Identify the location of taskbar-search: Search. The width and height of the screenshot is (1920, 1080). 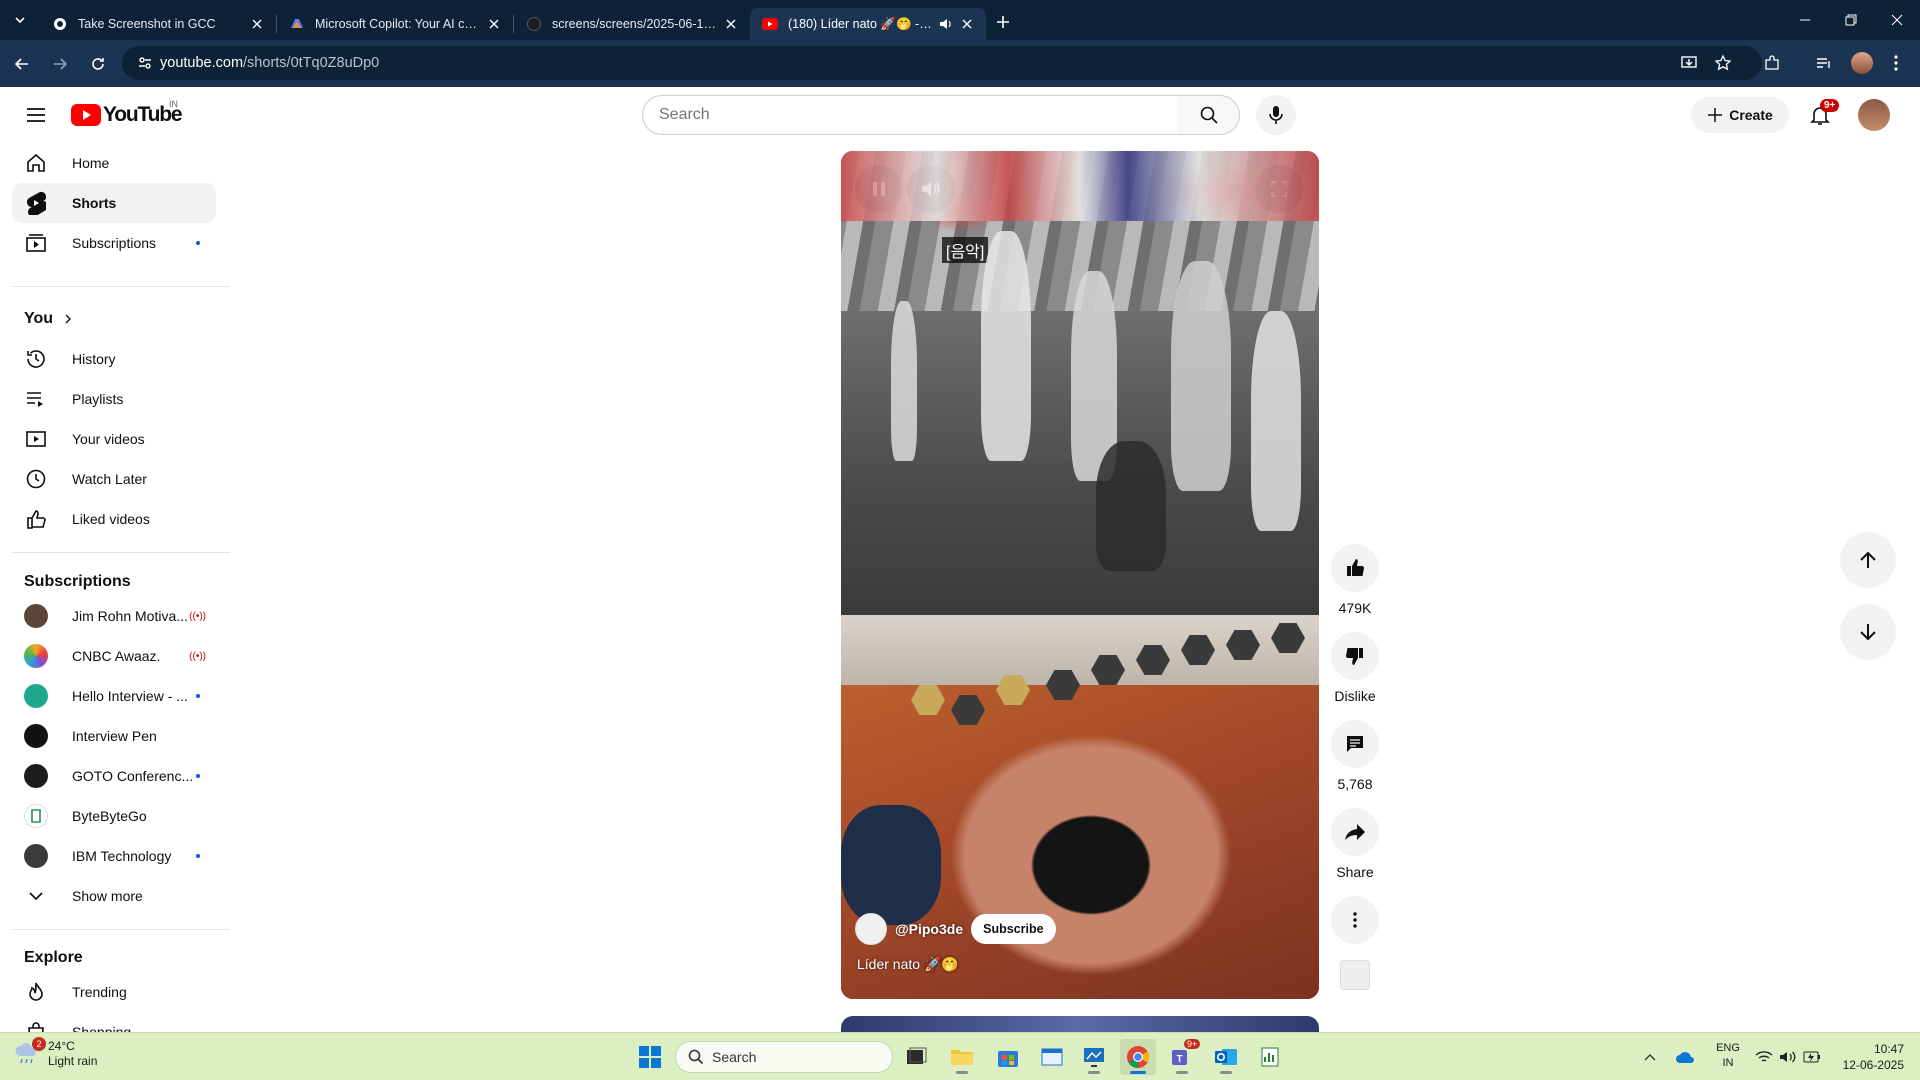
(784, 1057).